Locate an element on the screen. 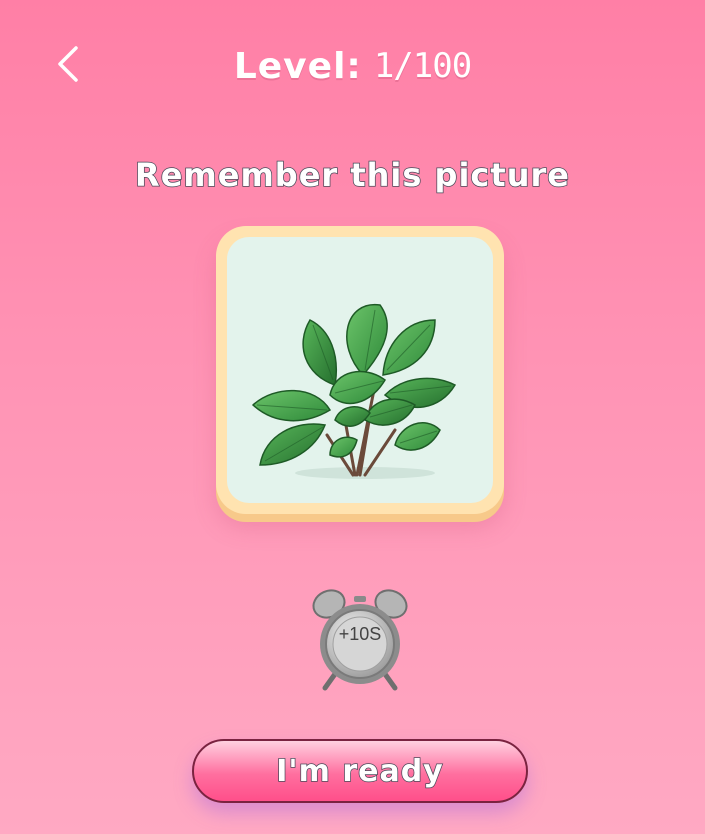  ready-button: I'm ready is located at coordinates (360, 771).